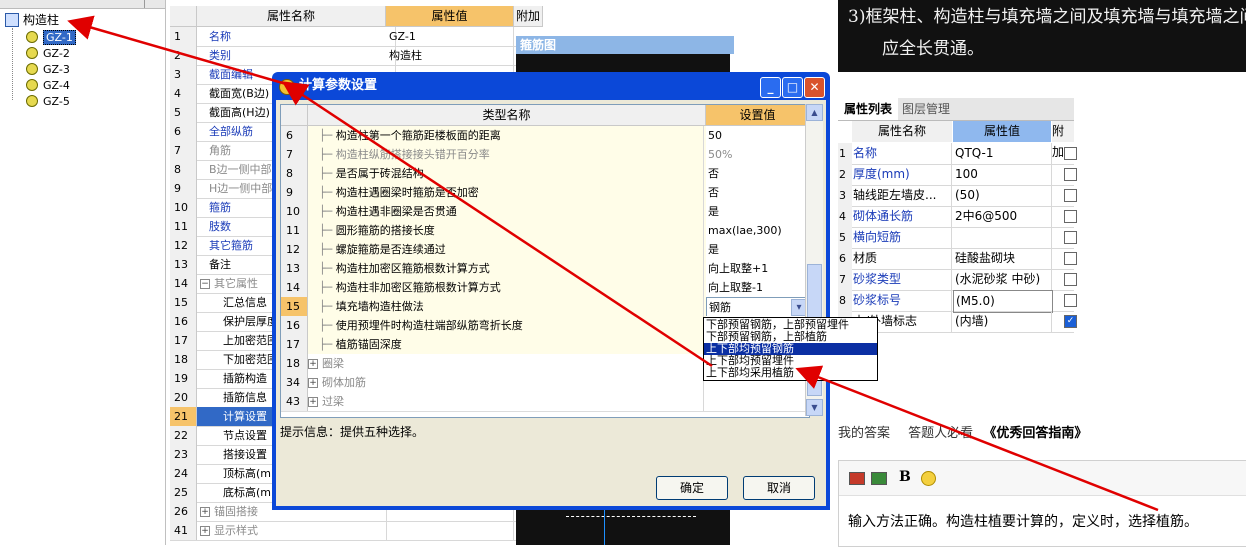 The height and width of the screenshot is (547, 1246). I want to click on tree-item-gz-4: GZ-4, so click(48, 85).